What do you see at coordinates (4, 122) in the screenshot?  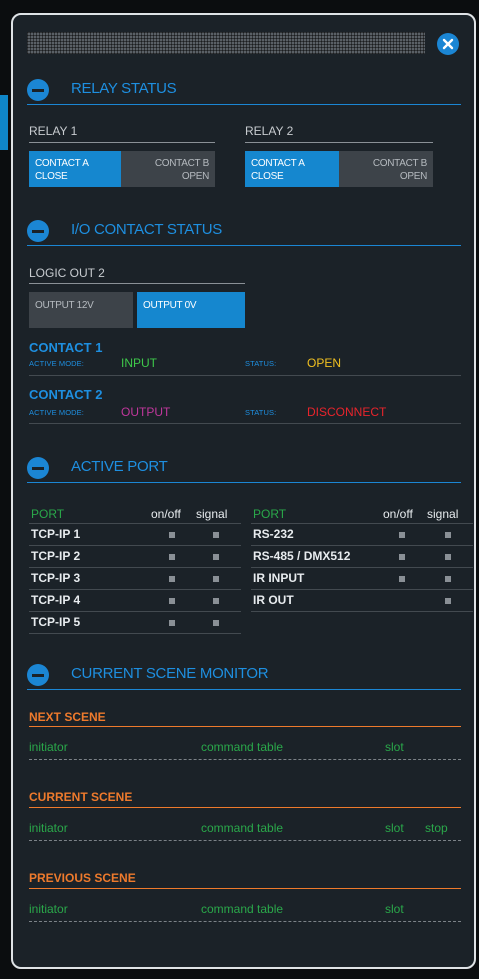 I see `left-edge-accent` at bounding box center [4, 122].